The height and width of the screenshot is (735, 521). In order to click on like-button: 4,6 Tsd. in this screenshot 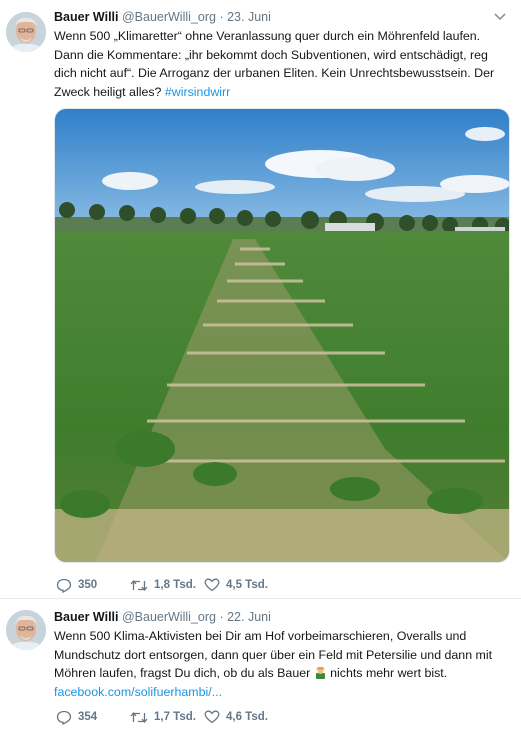, I will do `click(244, 717)`.